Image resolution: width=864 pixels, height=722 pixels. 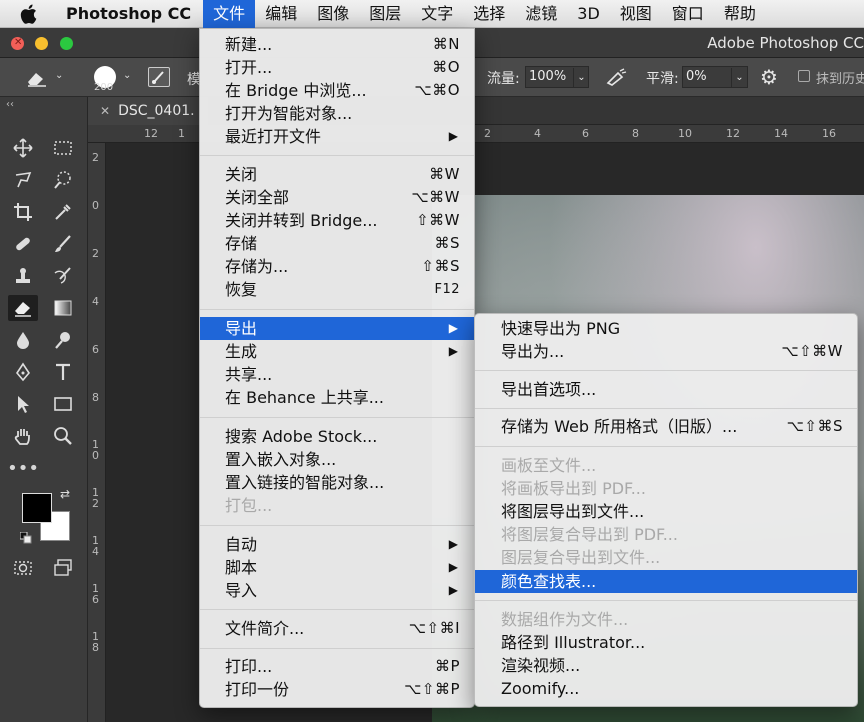 I want to click on erase-to-history-checkbox, so click(x=804, y=76).